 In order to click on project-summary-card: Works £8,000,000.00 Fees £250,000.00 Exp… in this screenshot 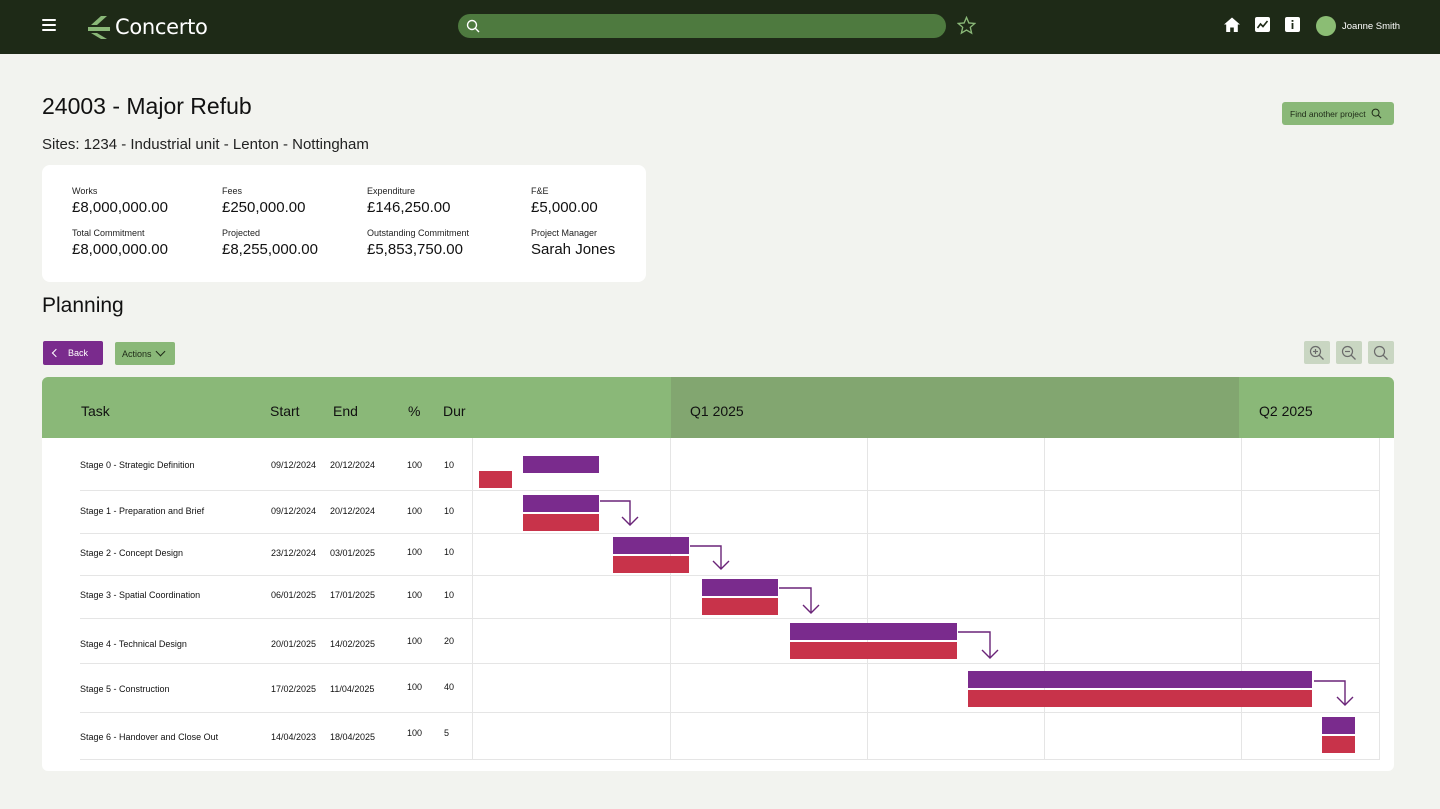, I will do `click(344, 223)`.